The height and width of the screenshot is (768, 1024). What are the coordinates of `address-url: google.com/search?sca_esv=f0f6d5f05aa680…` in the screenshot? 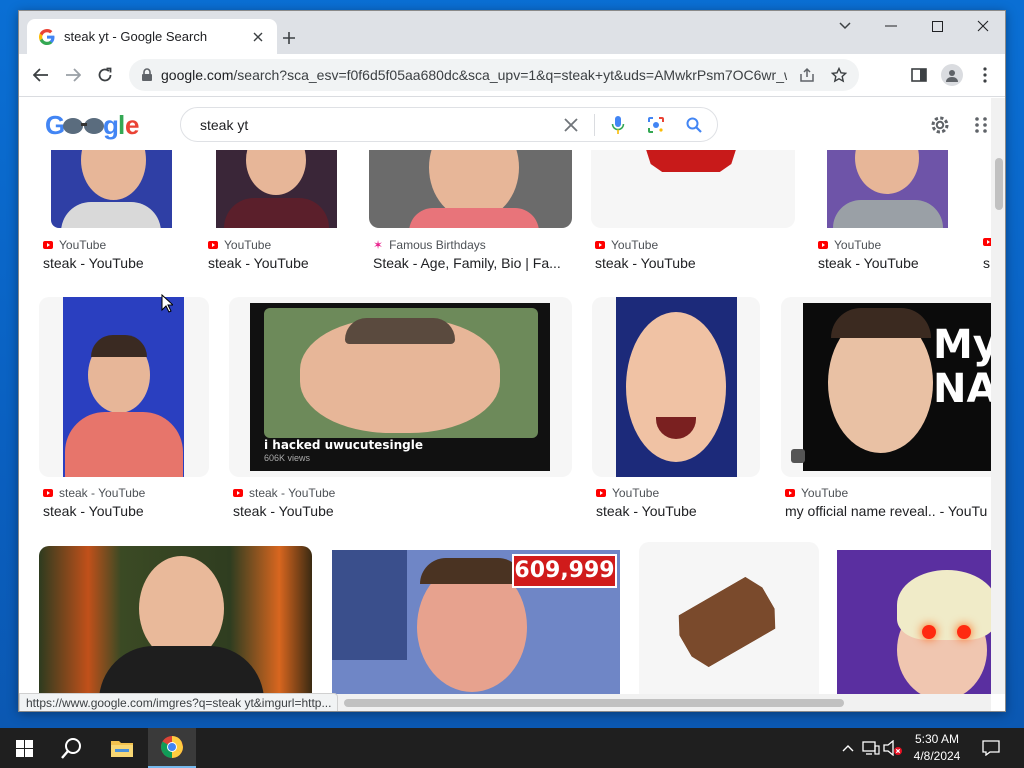 It's located at (474, 75).